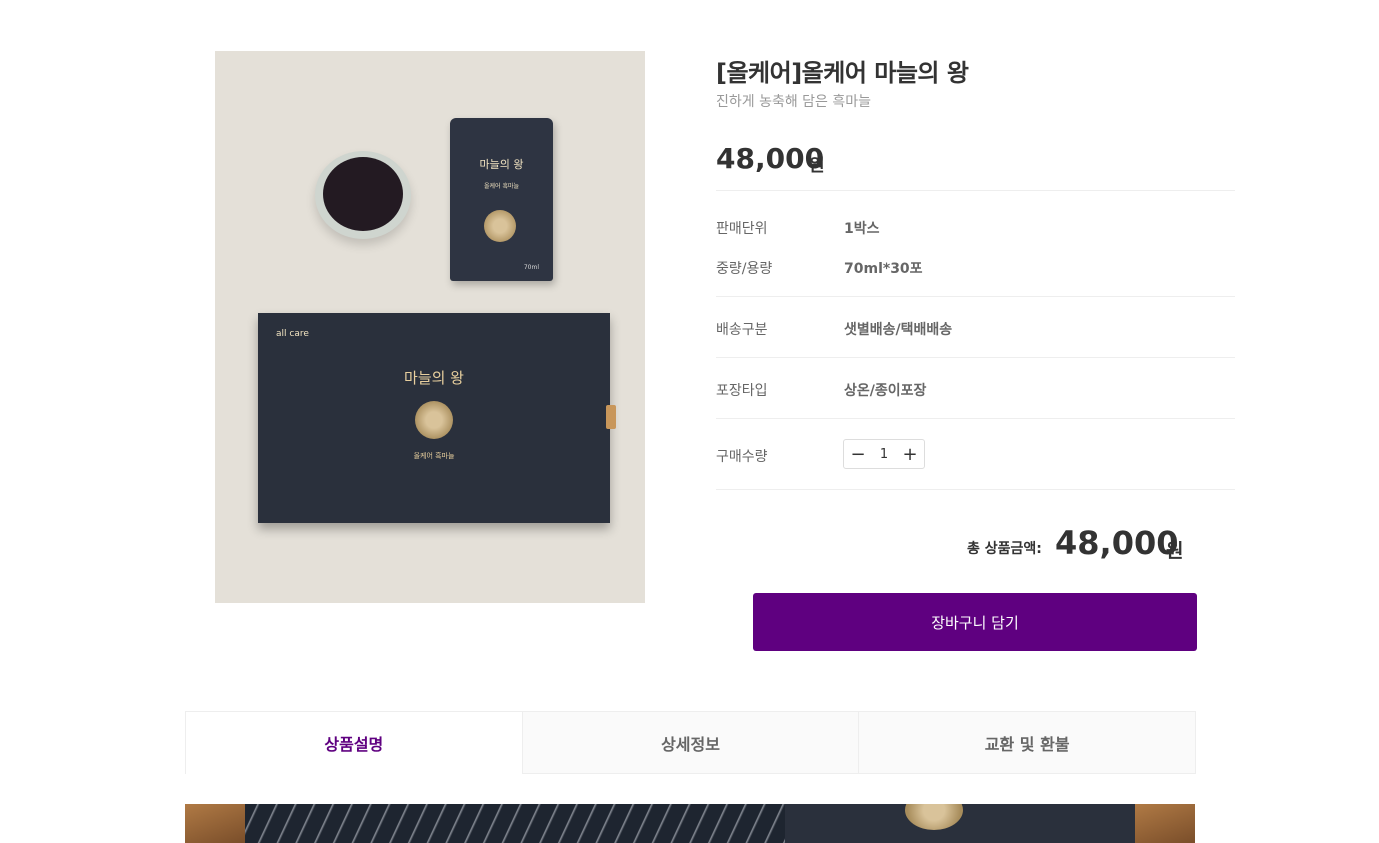  Describe the element at coordinates (990, 823) in the screenshot. I see `detail-image-box` at that location.